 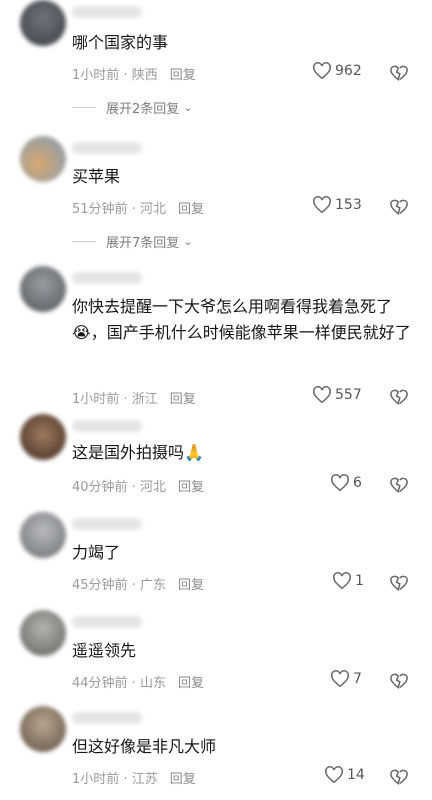 I want to click on comment-location: 山东, so click(x=152, y=683).